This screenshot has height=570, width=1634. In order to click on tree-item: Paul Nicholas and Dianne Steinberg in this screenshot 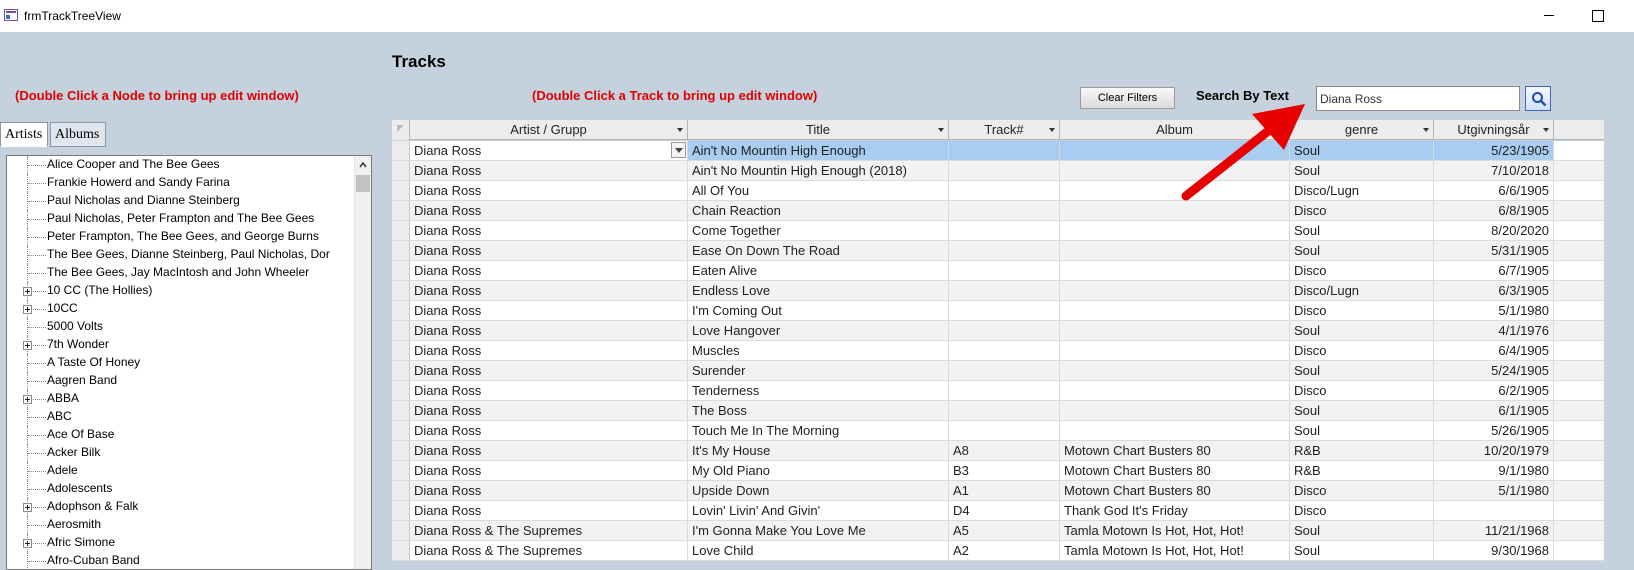, I will do `click(189, 201)`.